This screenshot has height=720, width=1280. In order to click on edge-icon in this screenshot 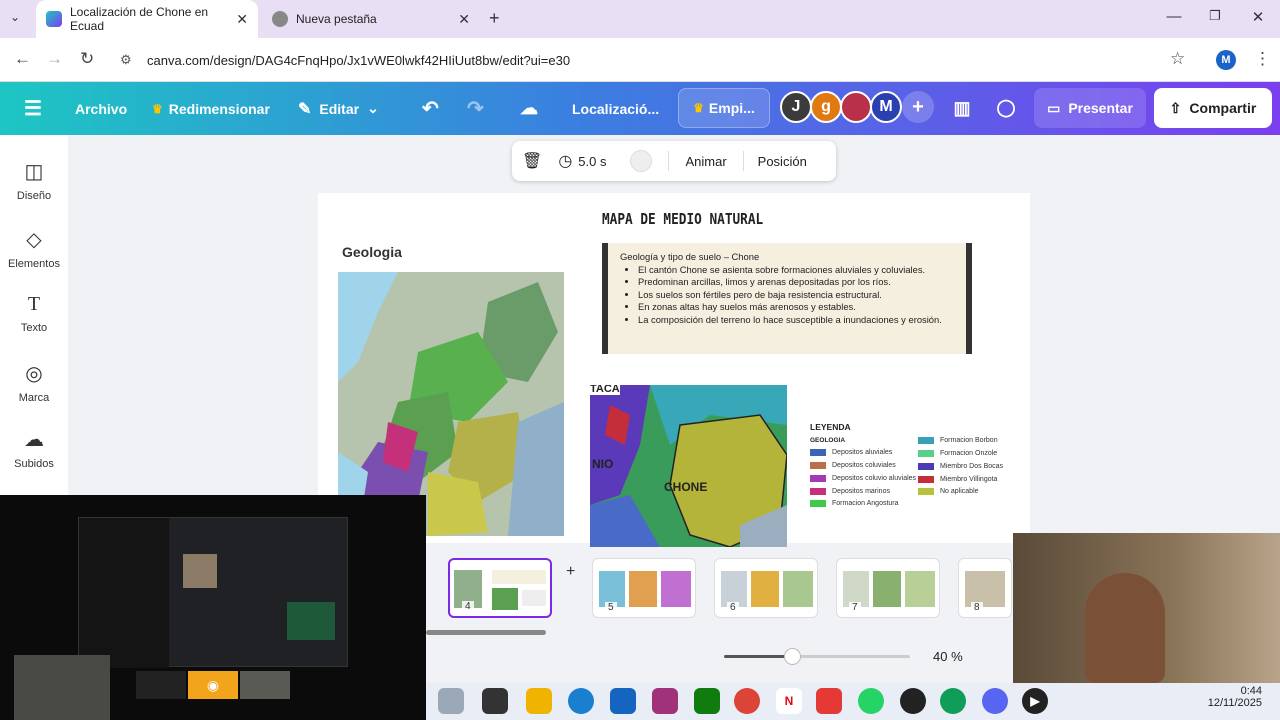, I will do `click(581, 701)`.